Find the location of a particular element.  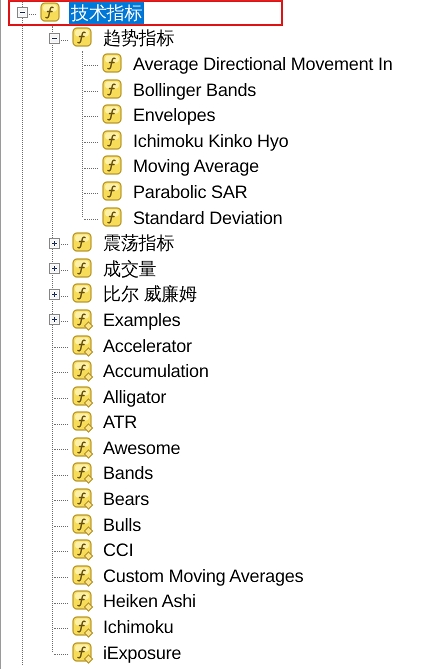

tree-item: 比尔 威廉姆 is located at coordinates (150, 294).